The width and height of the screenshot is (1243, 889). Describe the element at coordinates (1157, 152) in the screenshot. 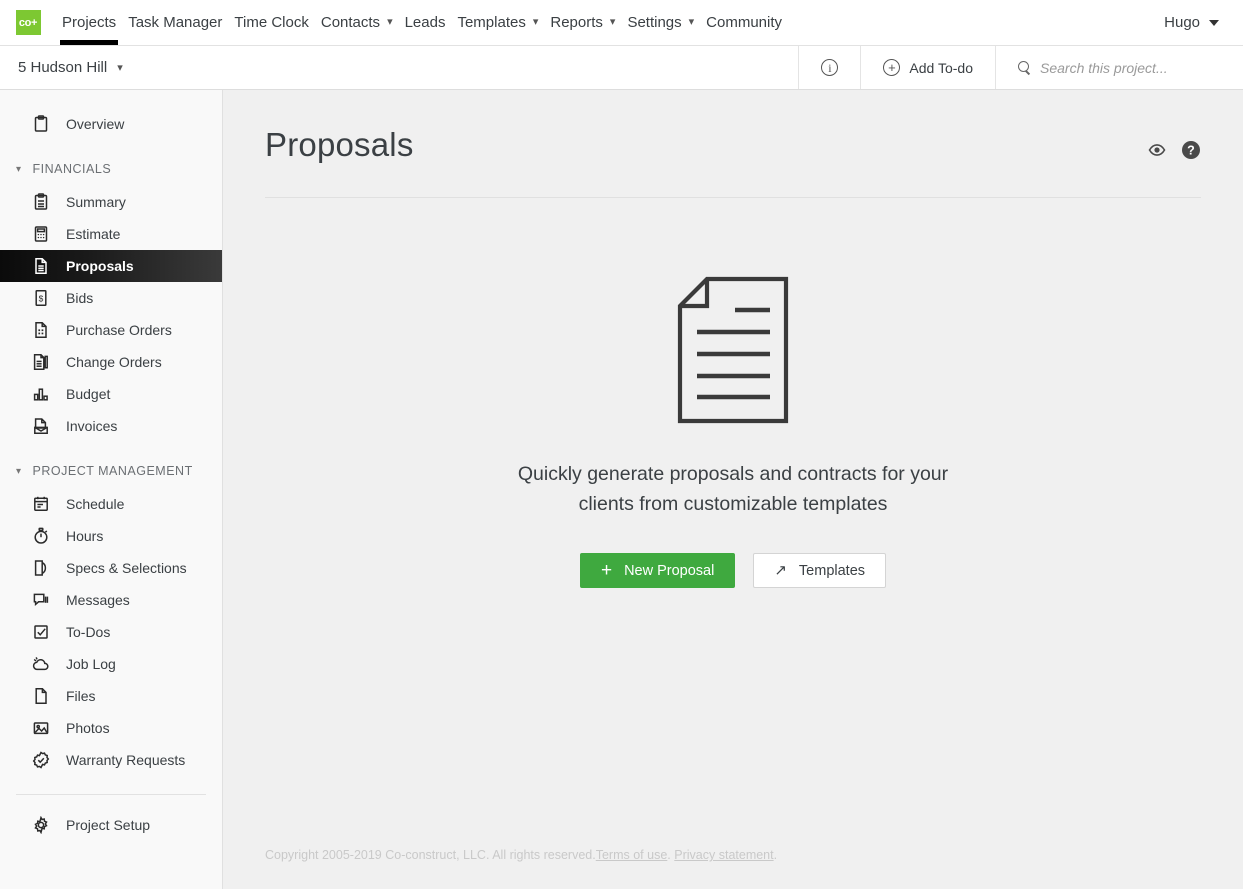

I see `eye-icon` at that location.